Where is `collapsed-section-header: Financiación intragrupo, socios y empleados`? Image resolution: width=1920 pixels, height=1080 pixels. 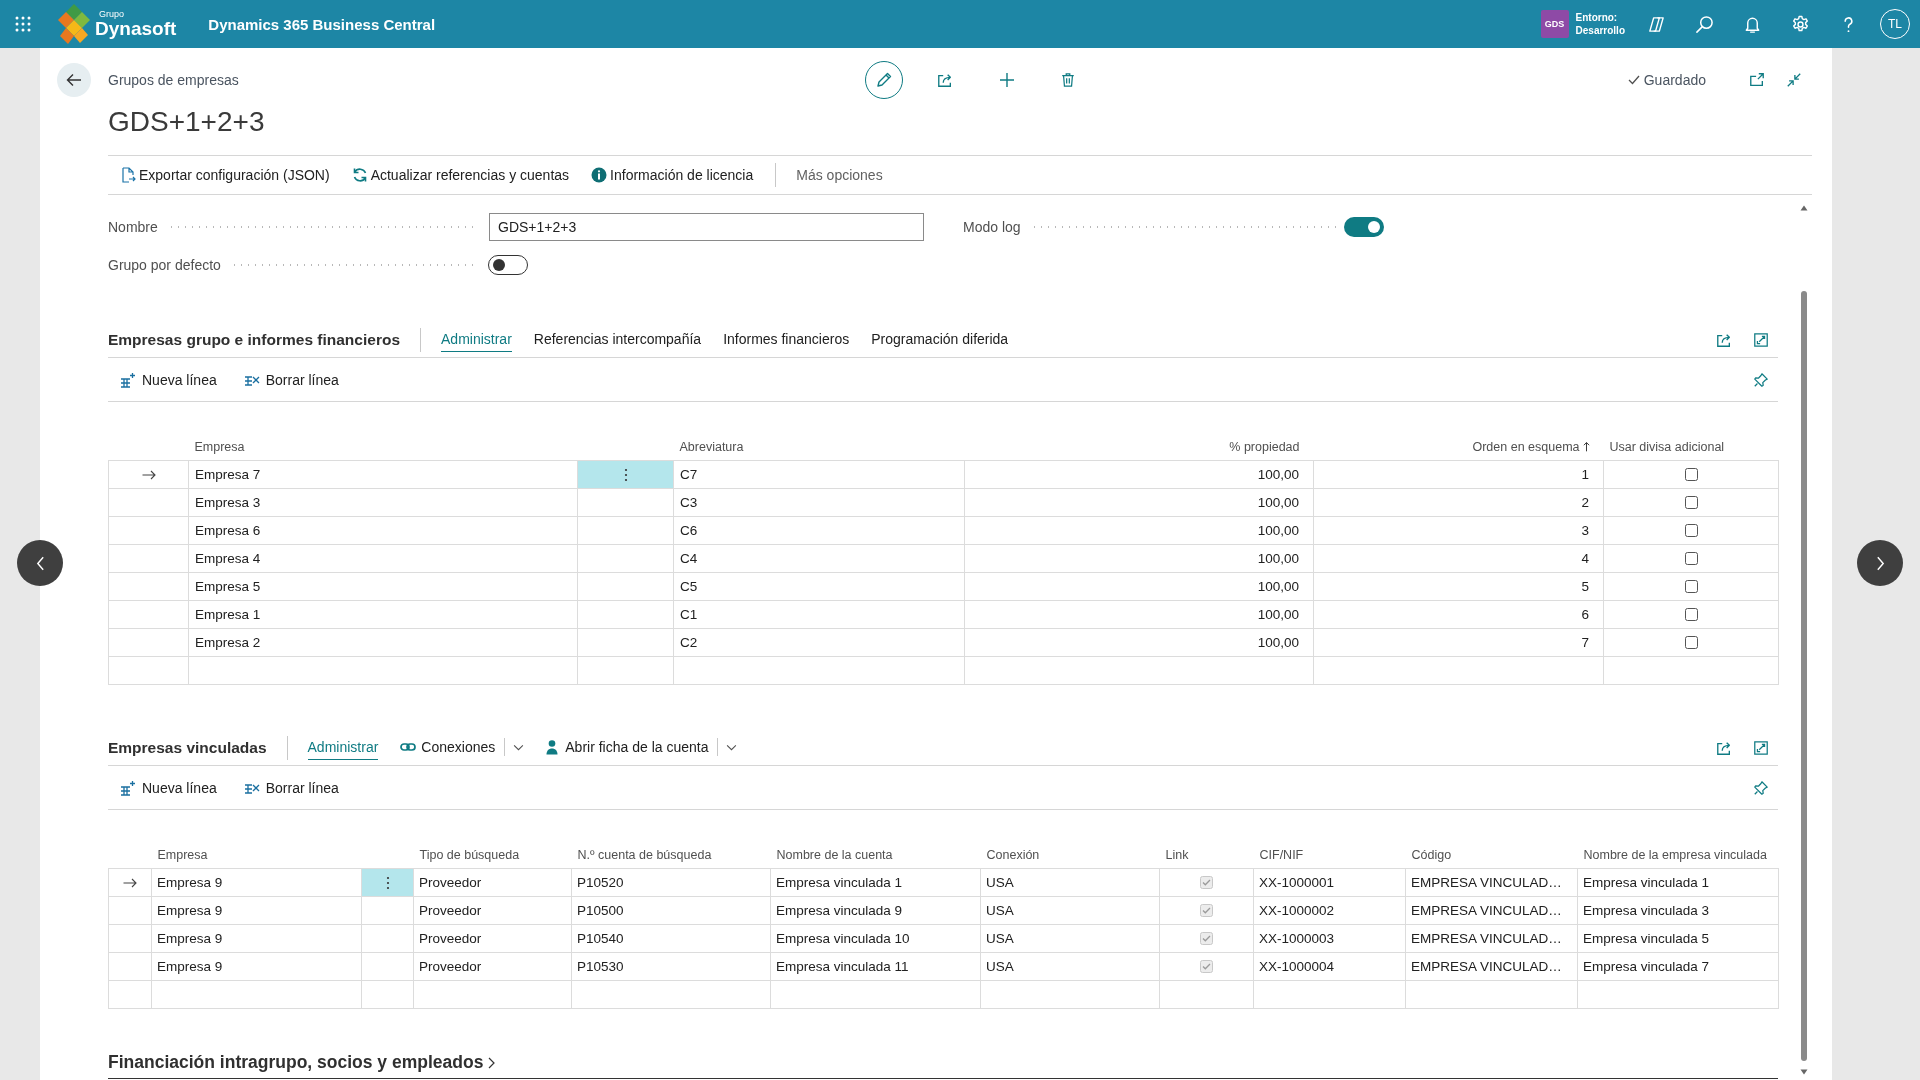 collapsed-section-header: Financiación intragrupo, socios y empleados is located at coordinates (302, 1062).